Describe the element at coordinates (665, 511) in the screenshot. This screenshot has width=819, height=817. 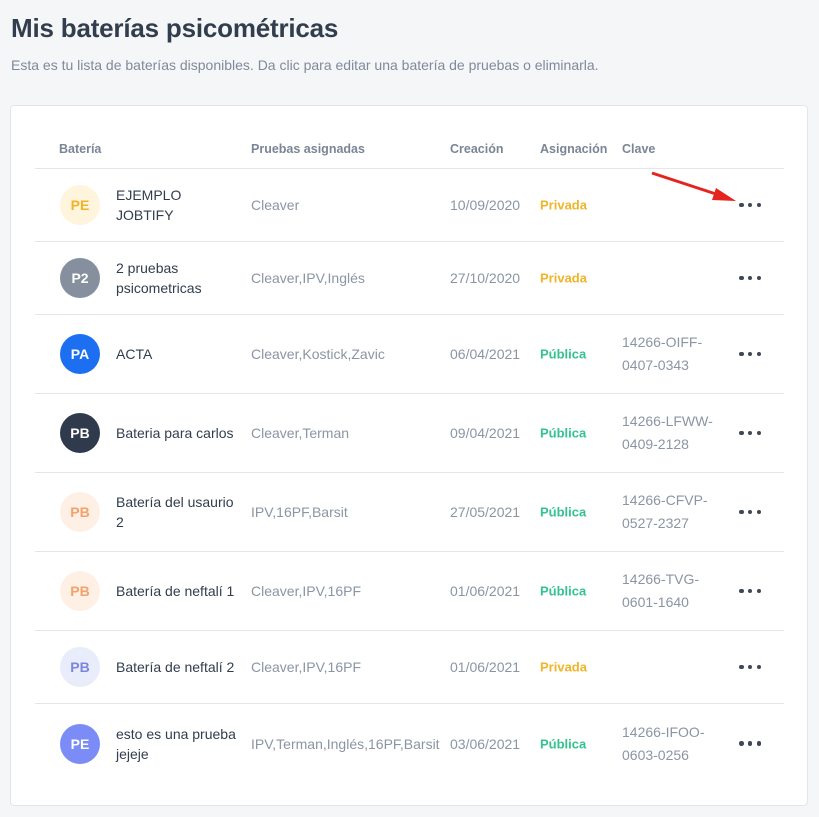
I see `battery-key: 14266-CFVP-0527-2327` at that location.